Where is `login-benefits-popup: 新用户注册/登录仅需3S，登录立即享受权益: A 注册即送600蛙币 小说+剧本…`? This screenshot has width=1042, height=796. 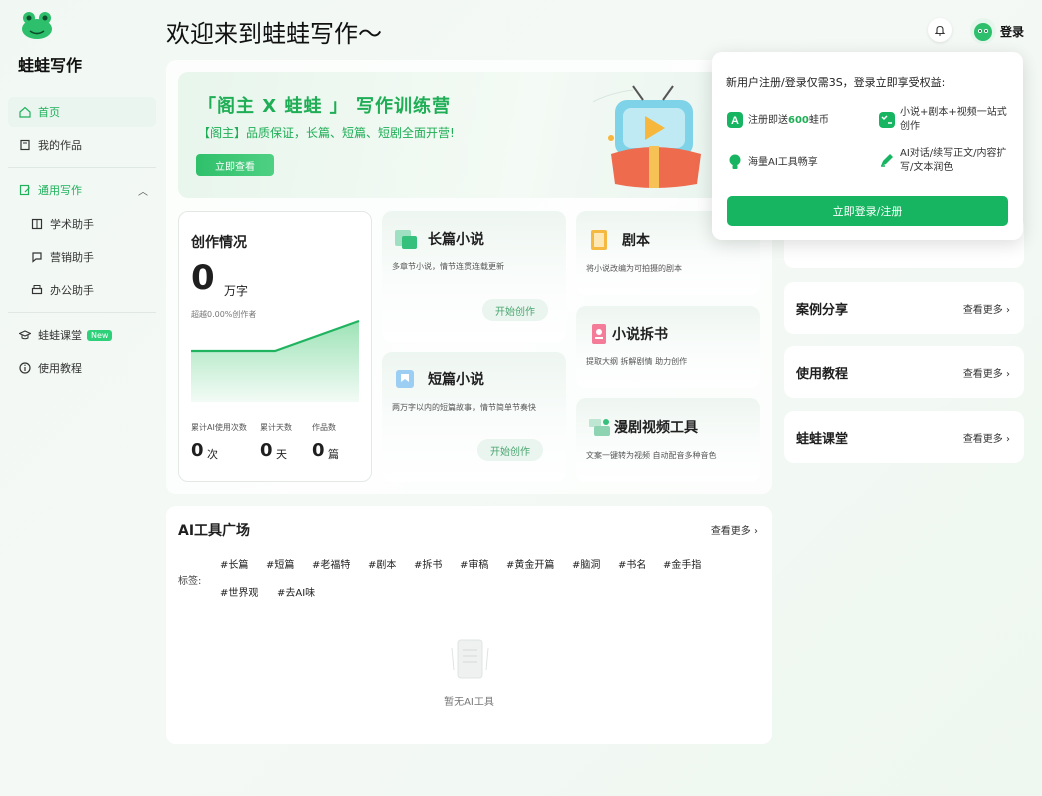
login-benefits-popup: 新用户注册/登录仅需3S，登录立即享受权益: A 注册即送600蛙币 小说+剧本… is located at coordinates (867, 146).